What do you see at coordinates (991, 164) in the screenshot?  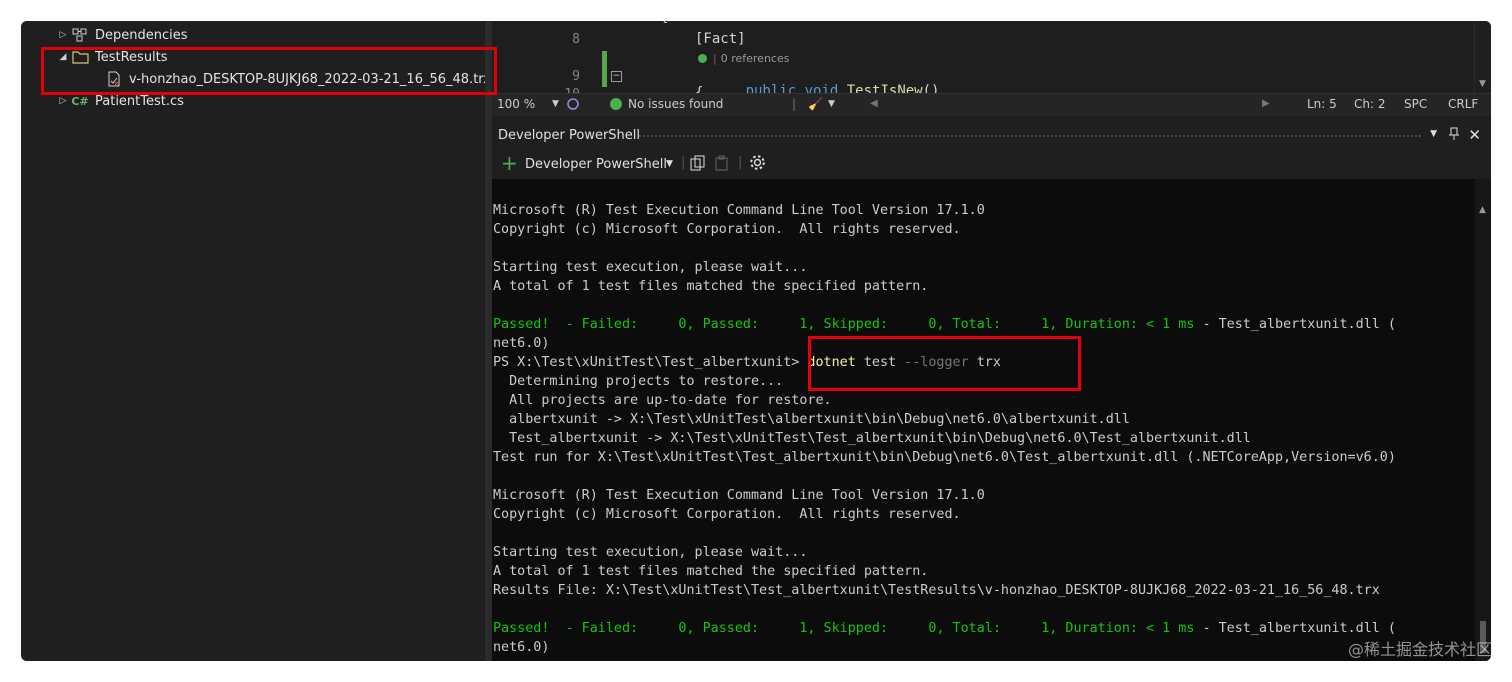 I see `terminal-toolbar: + Developer PowerShell ▼ | |` at bounding box center [991, 164].